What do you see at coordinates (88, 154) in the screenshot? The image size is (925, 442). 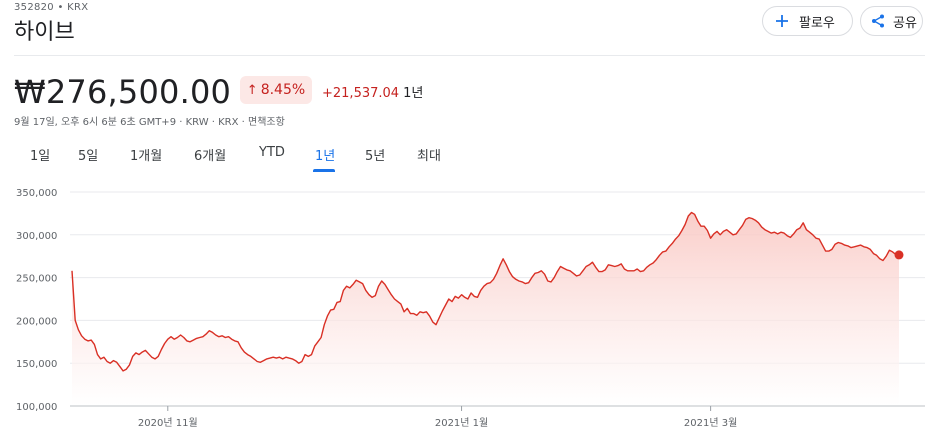 I see `tab-5d: 5일` at bounding box center [88, 154].